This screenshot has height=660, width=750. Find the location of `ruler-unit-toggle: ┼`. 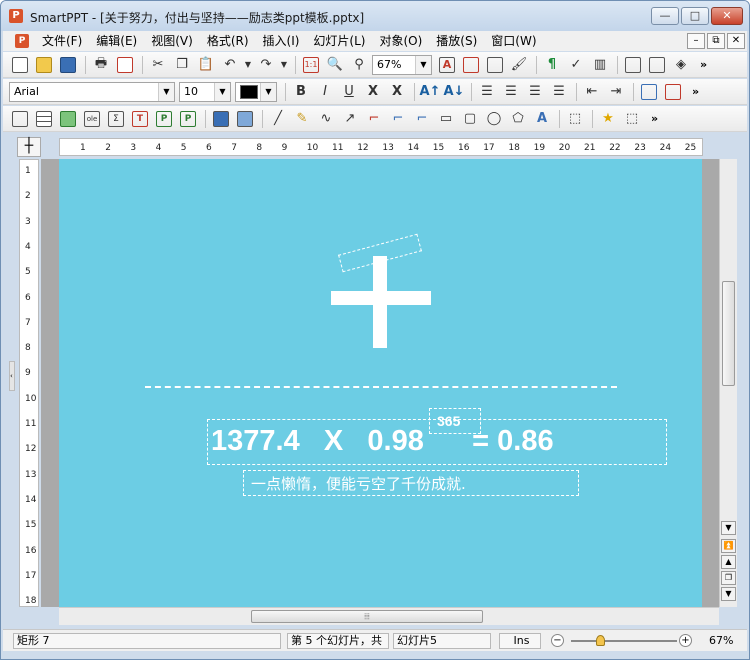

ruler-unit-toggle: ┼ is located at coordinates (29, 147).